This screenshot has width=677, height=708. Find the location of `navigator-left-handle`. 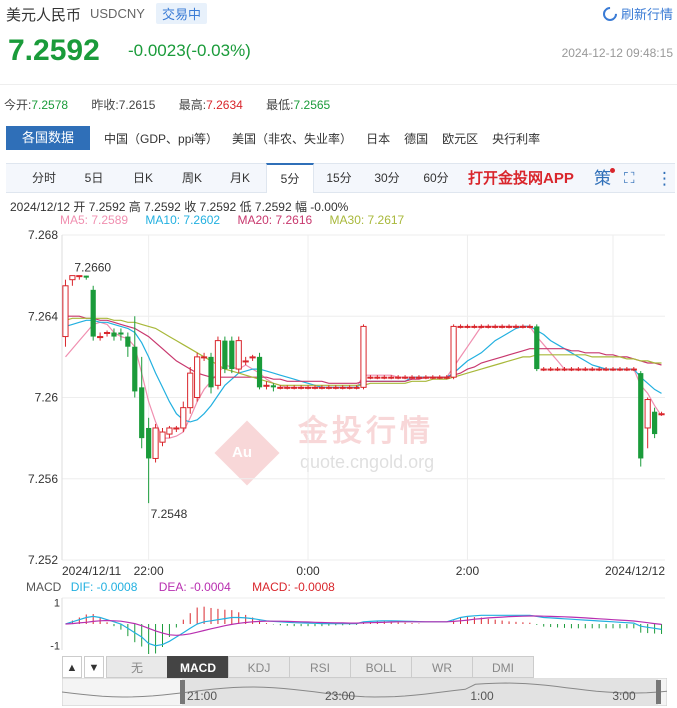

navigator-left-handle is located at coordinates (182, 692).